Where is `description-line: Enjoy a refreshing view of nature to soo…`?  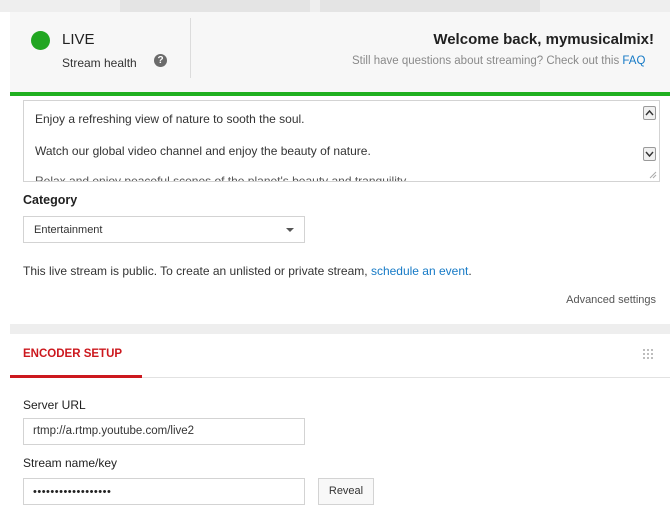 description-line: Enjoy a refreshing view of nature to soo… is located at coordinates (170, 119).